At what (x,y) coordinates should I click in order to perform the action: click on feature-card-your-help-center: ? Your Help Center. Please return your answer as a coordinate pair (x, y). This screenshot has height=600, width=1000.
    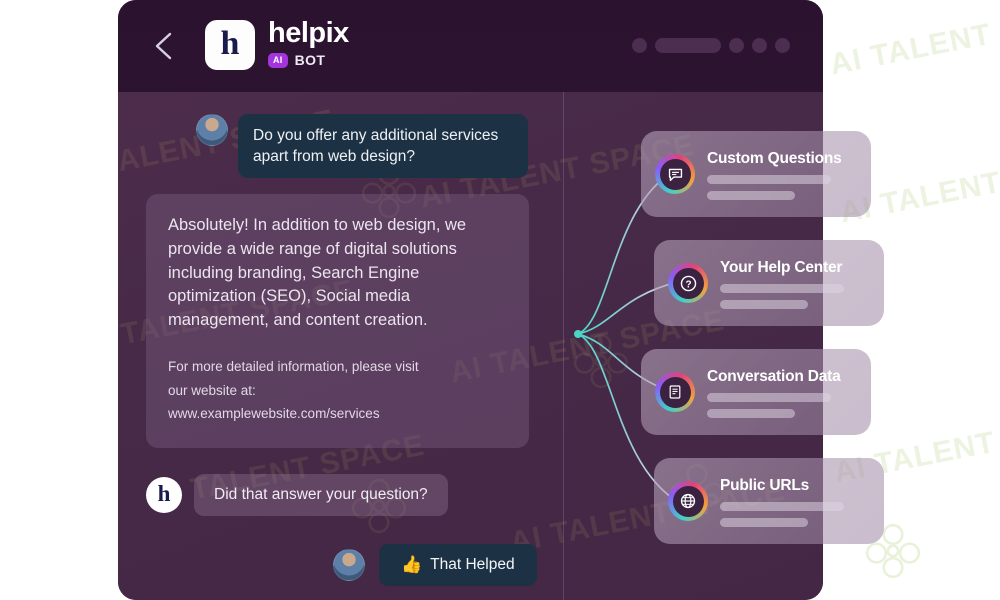
    Looking at the image, I should click on (769, 283).